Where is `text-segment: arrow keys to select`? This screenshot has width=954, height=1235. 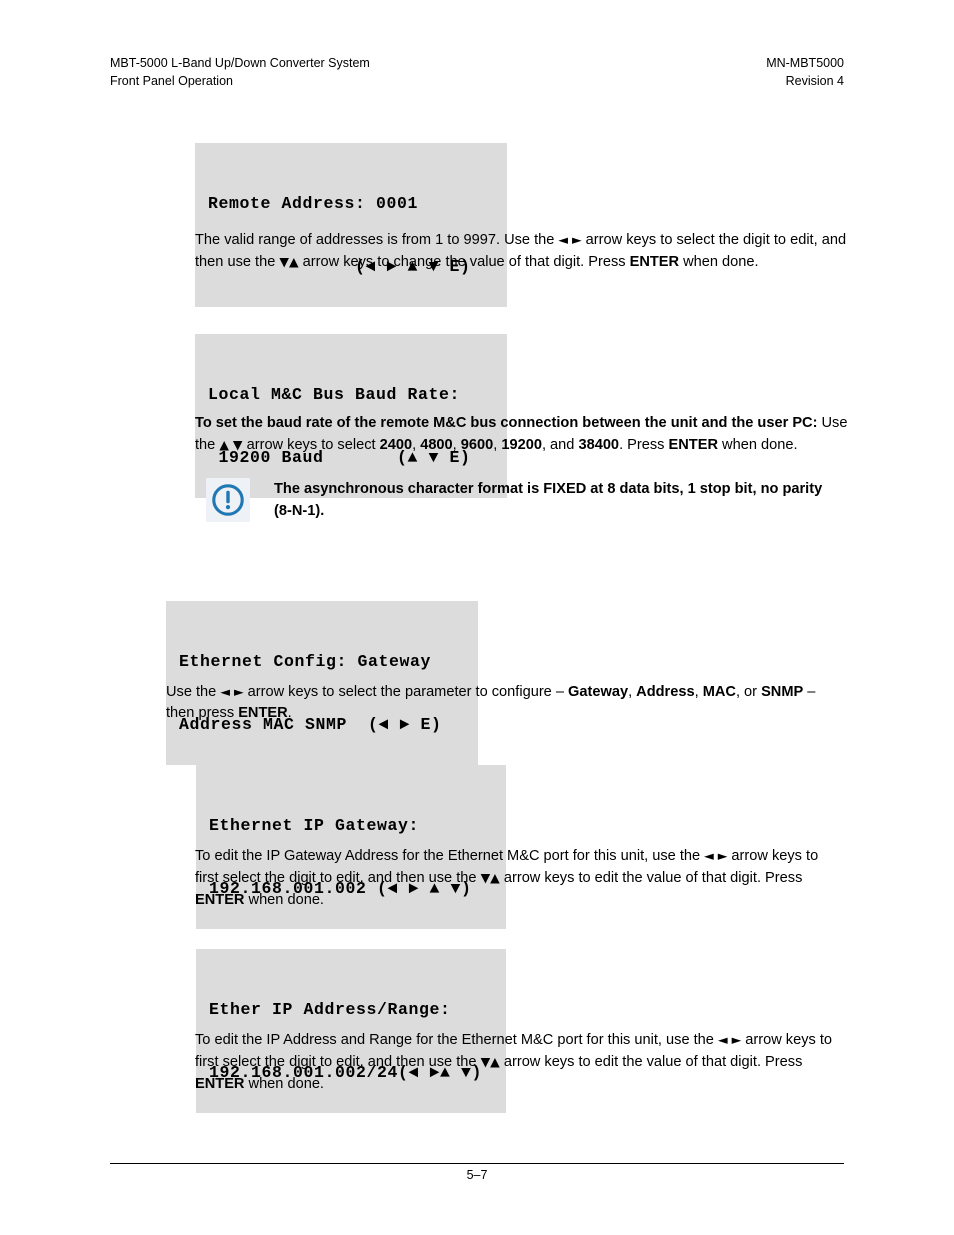 text-segment: arrow keys to select is located at coordinates (311, 445).